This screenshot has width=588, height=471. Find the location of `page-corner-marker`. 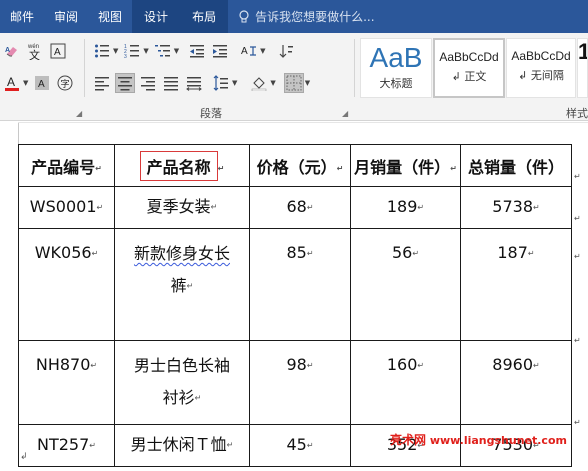

page-corner-marker is located at coordinates (18, 134).